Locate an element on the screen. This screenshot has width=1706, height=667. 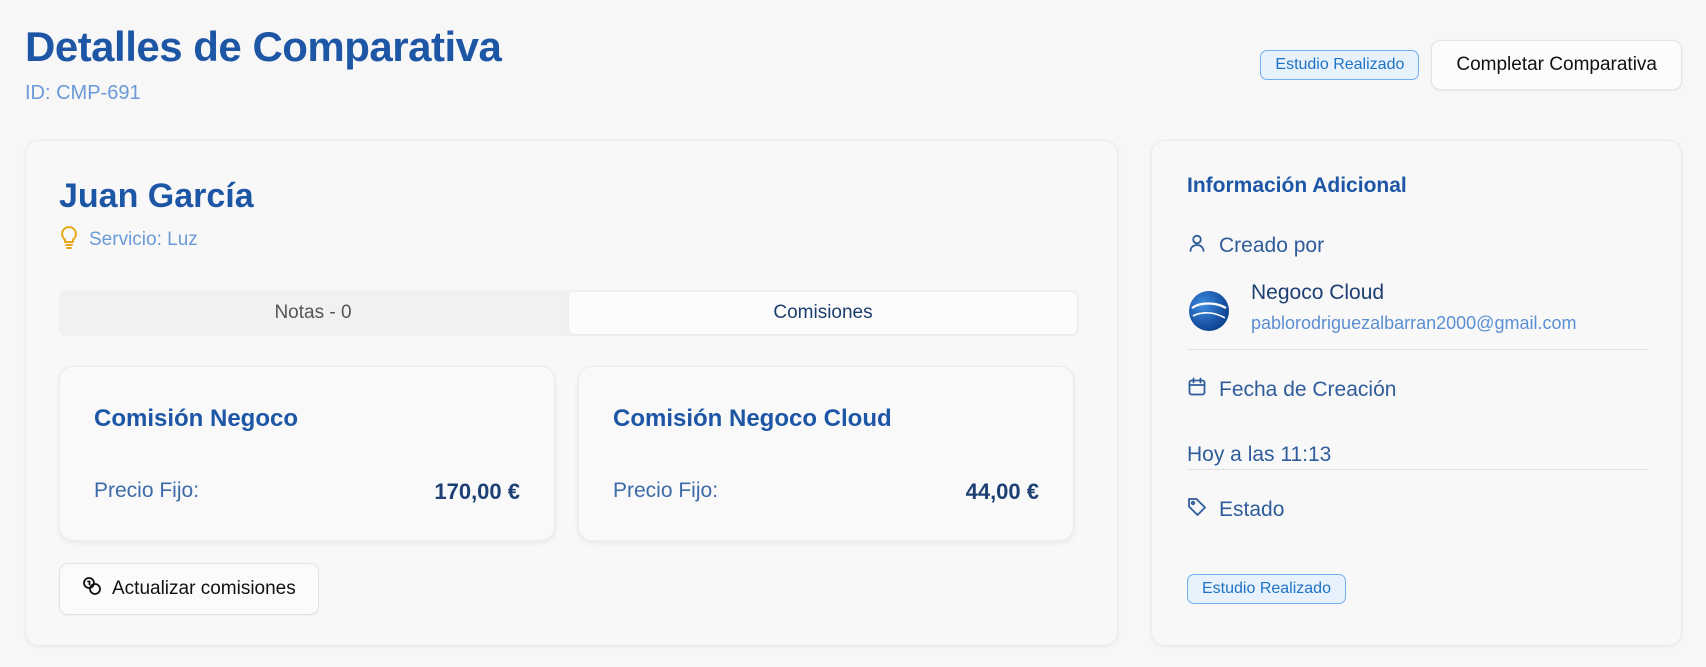
tag-icon is located at coordinates (1197, 510).